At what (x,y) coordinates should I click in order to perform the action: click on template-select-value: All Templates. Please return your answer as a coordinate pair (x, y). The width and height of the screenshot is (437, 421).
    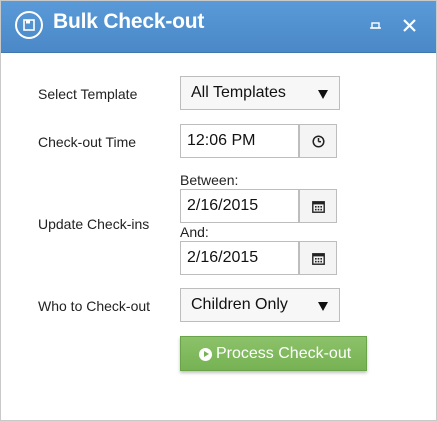
    Looking at the image, I should click on (238, 92).